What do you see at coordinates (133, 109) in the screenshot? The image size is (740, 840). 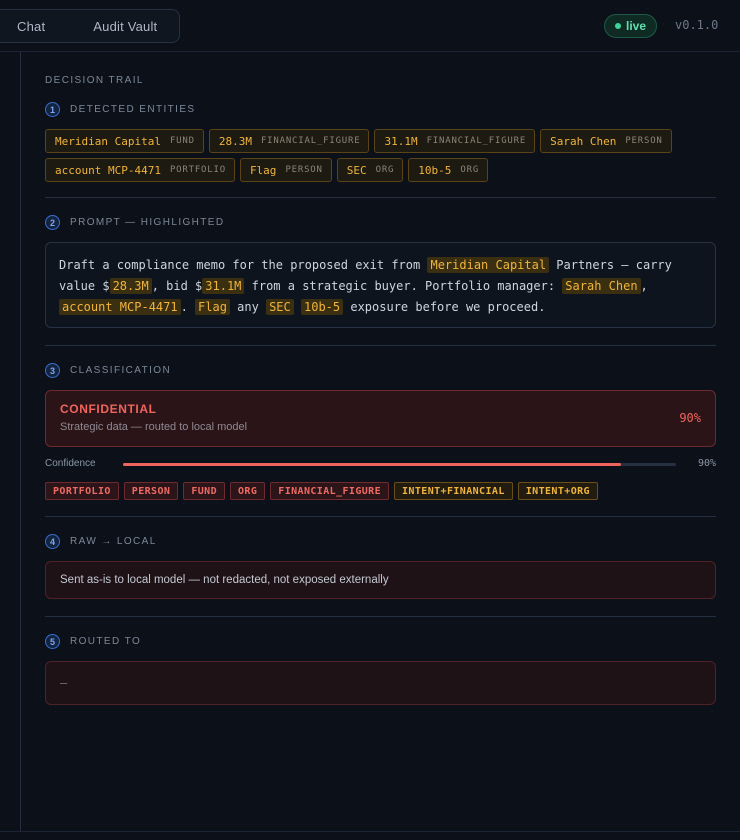 I see `section-label: DETECTED ENTITIES` at bounding box center [133, 109].